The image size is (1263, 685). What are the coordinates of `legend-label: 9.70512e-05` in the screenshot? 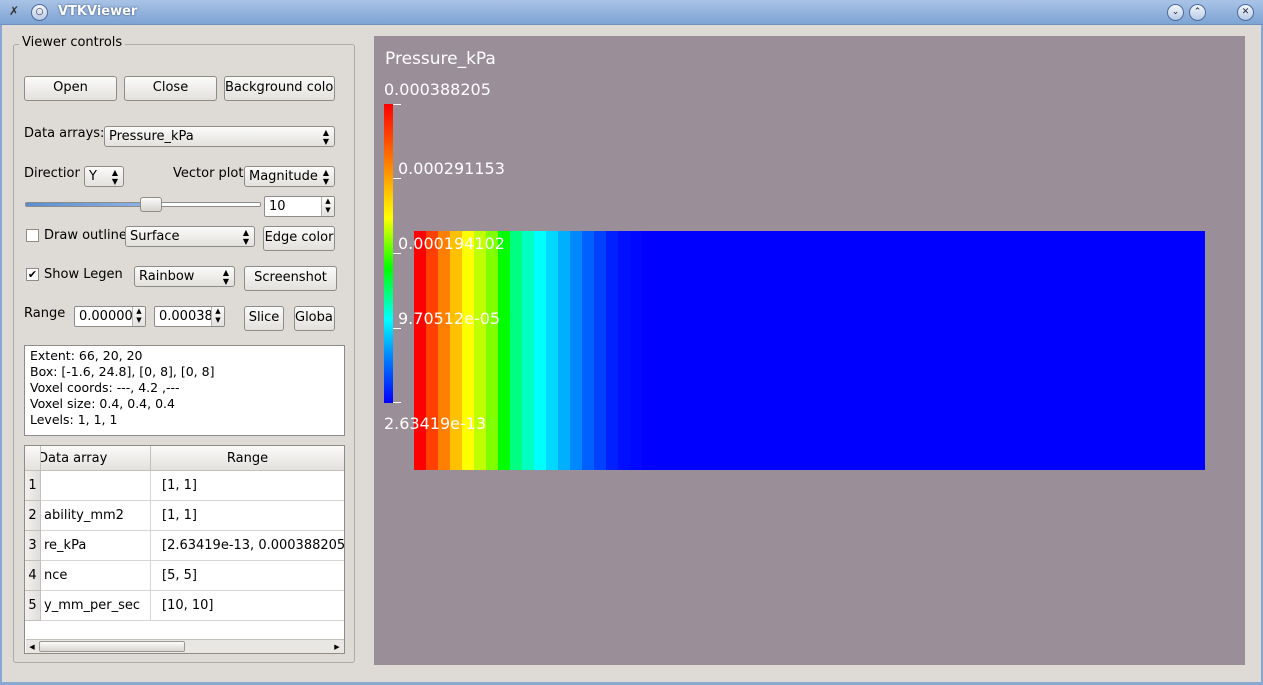 It's located at (449, 318).